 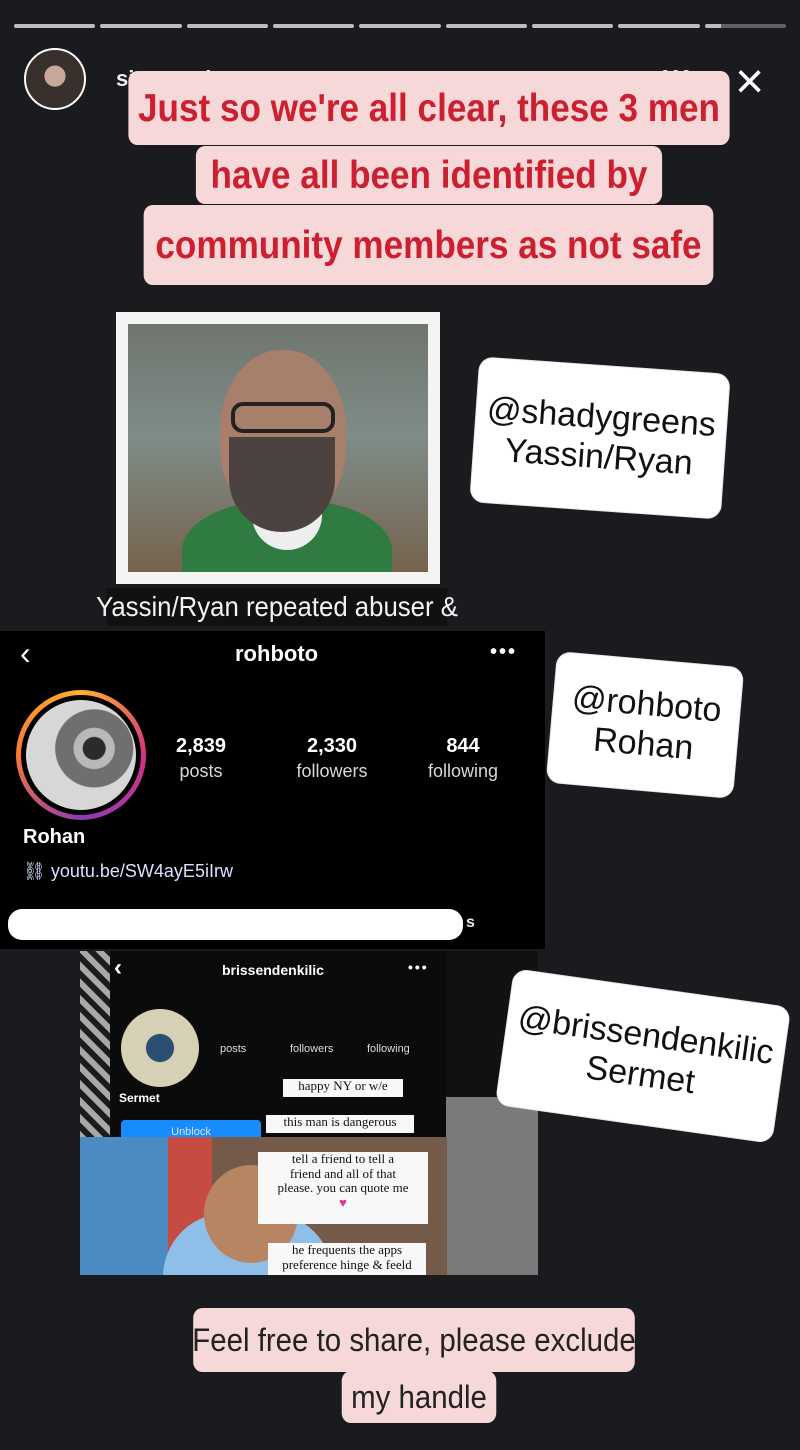 What do you see at coordinates (600, 438) in the screenshot?
I see `sticker-shadygreens: @shadygreens Yassin/Ryan` at bounding box center [600, 438].